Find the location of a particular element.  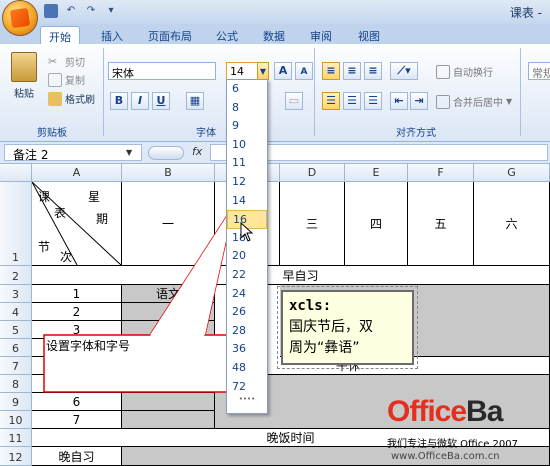

redo-icon: ↷ is located at coordinates (91, 11).